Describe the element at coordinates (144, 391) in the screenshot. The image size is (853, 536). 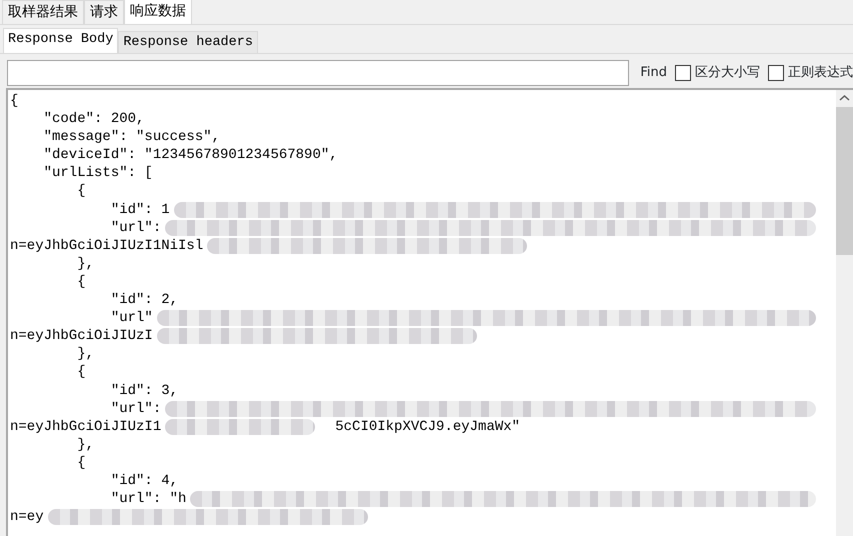
I see `code-line: "id": 3,` at that location.